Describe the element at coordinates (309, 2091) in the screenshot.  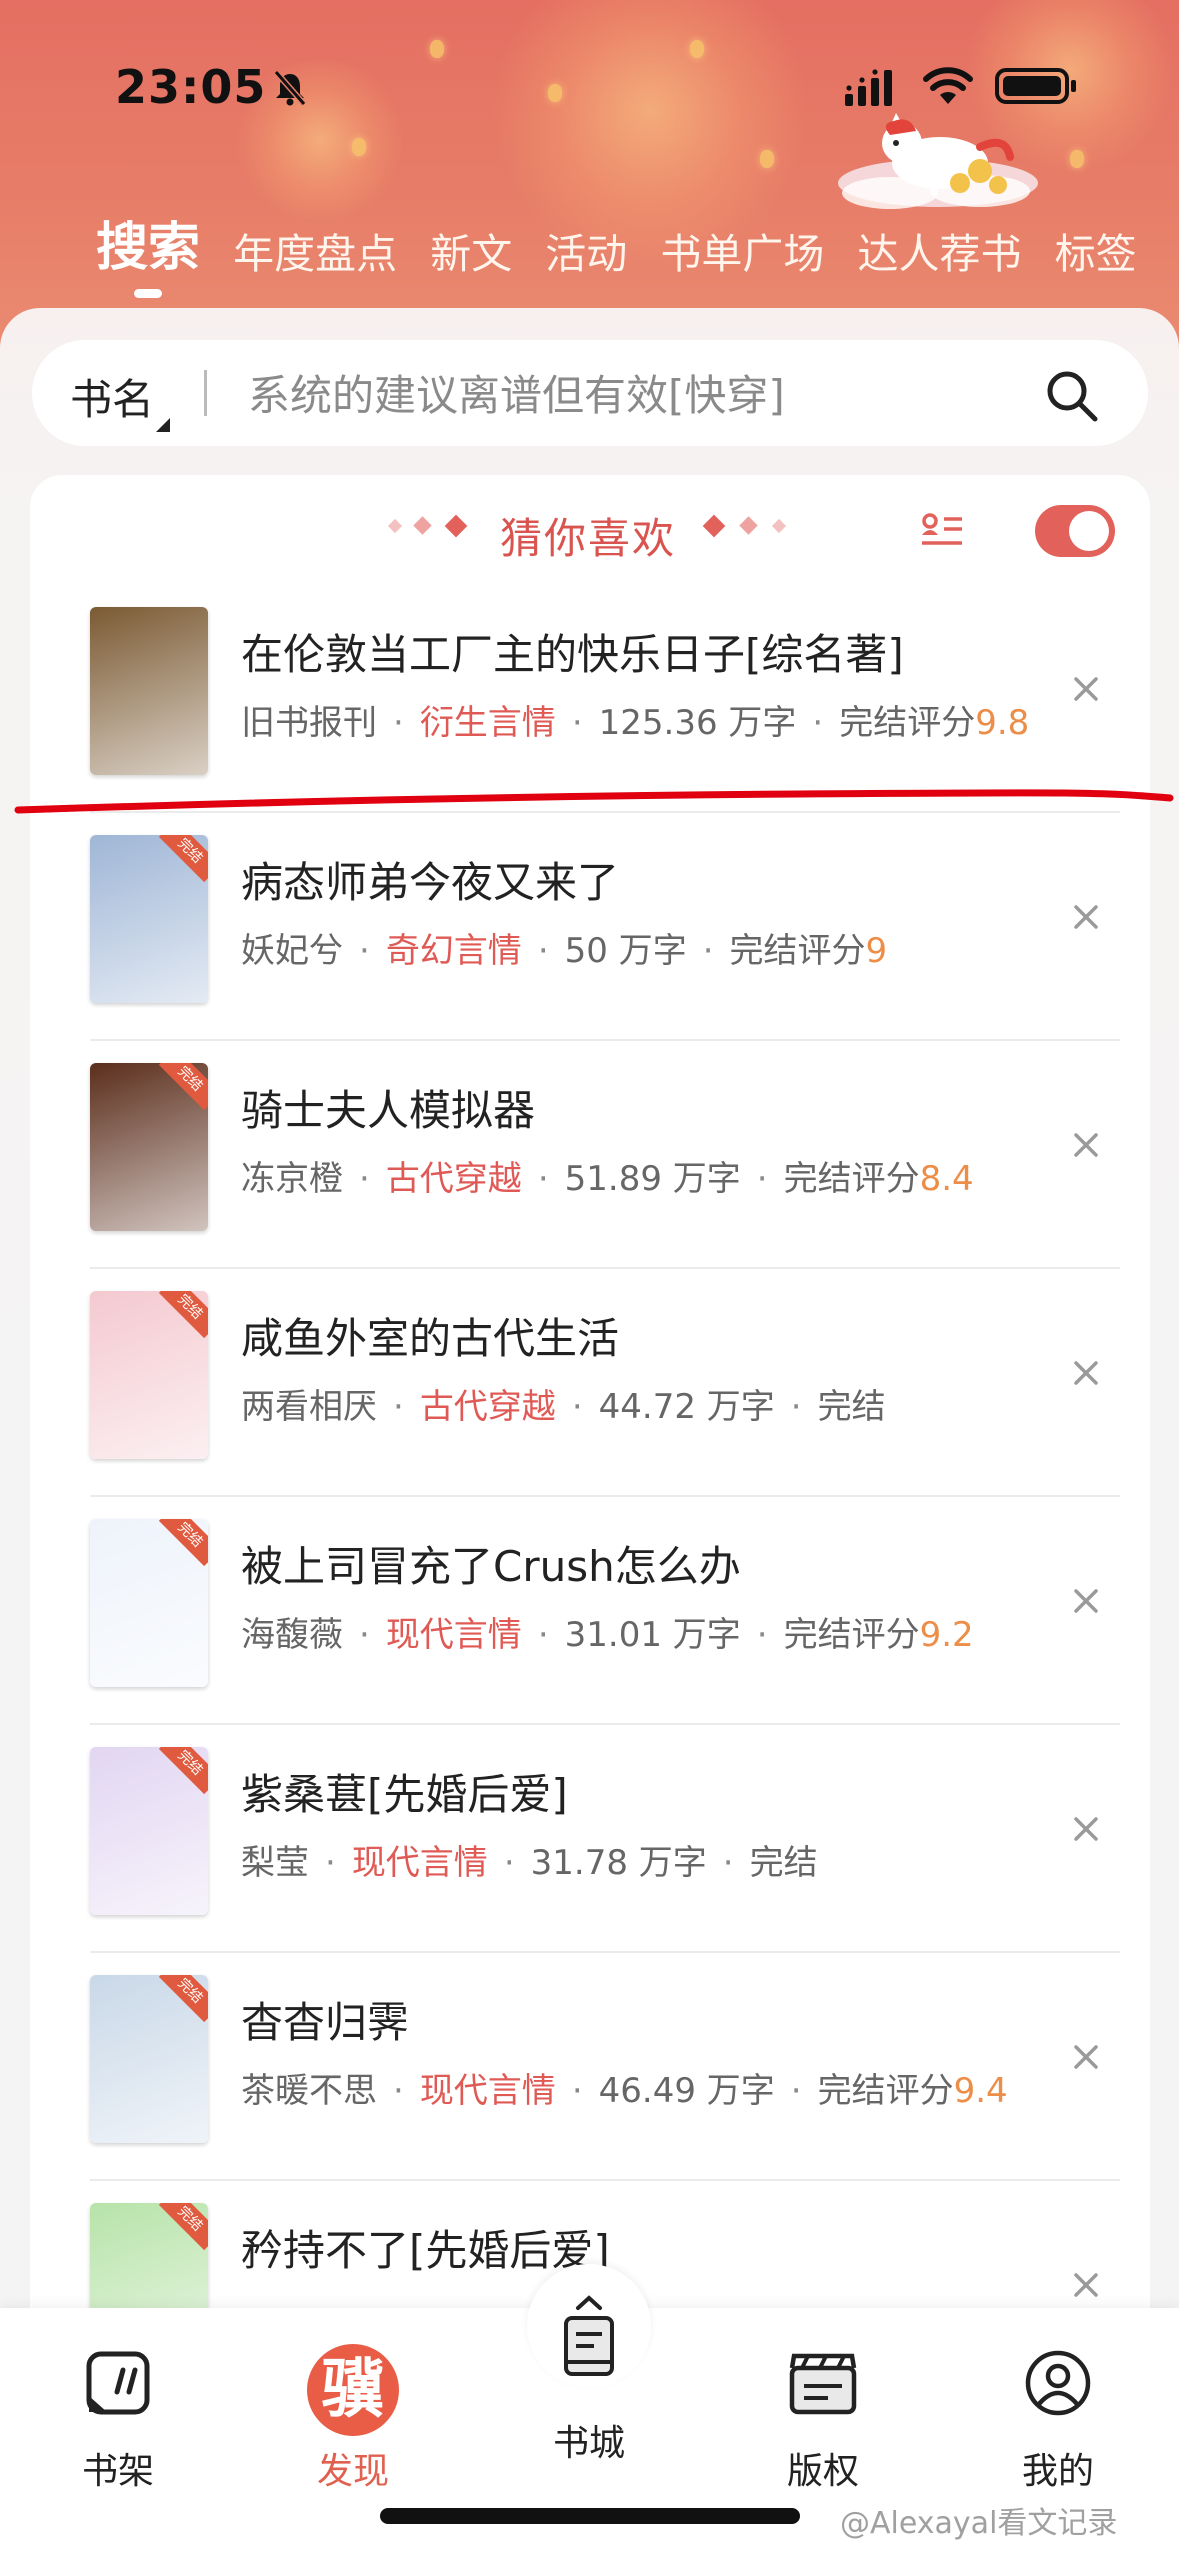
I see `book-author: 茶暖不思` at that location.